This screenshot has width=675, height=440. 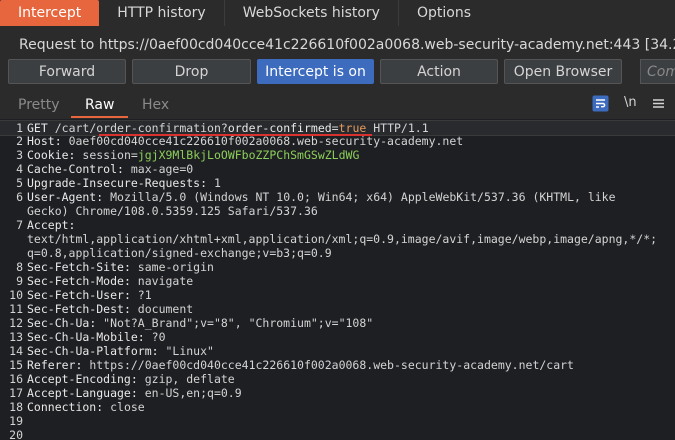 What do you see at coordinates (337, 351) in the screenshot?
I see `header-line: 14 Sec-Ch-Ua-Platform: "Linux"` at bounding box center [337, 351].